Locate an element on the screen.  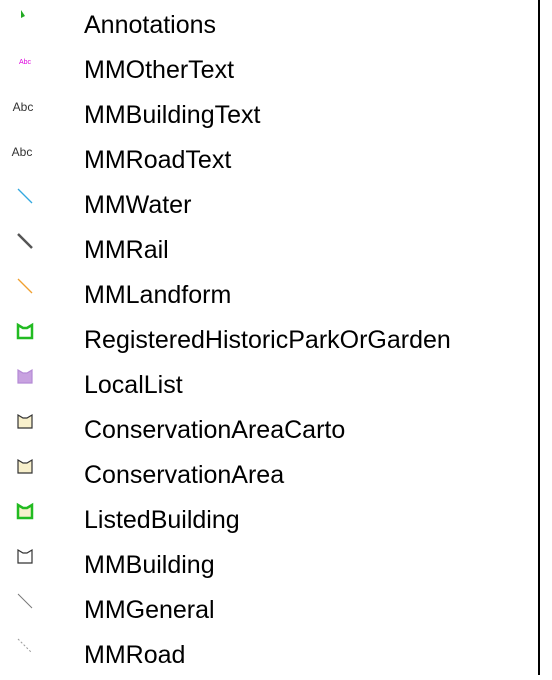
legend-item-mmrail: MMRail is located at coordinates (270, 253).